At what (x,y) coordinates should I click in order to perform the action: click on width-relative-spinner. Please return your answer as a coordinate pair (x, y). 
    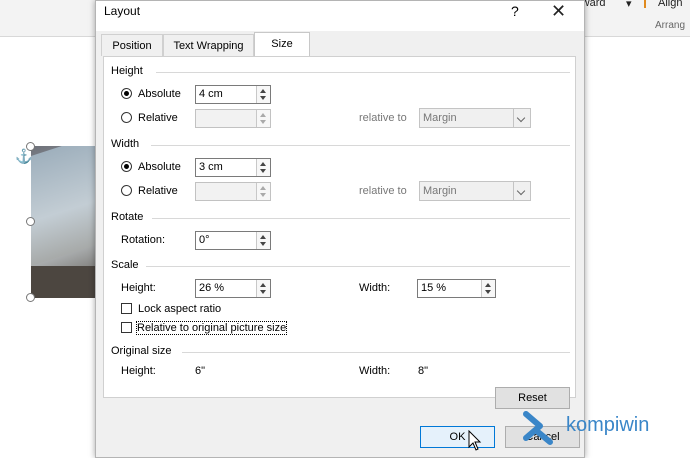
    Looking at the image, I should click on (263, 191).